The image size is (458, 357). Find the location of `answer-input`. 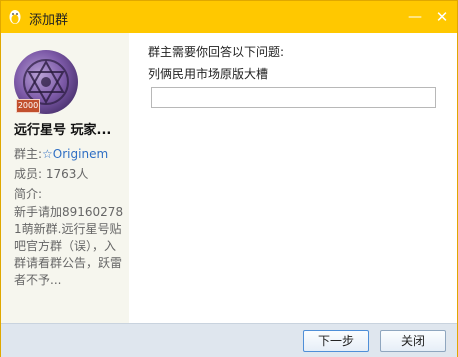

answer-input is located at coordinates (293, 97).